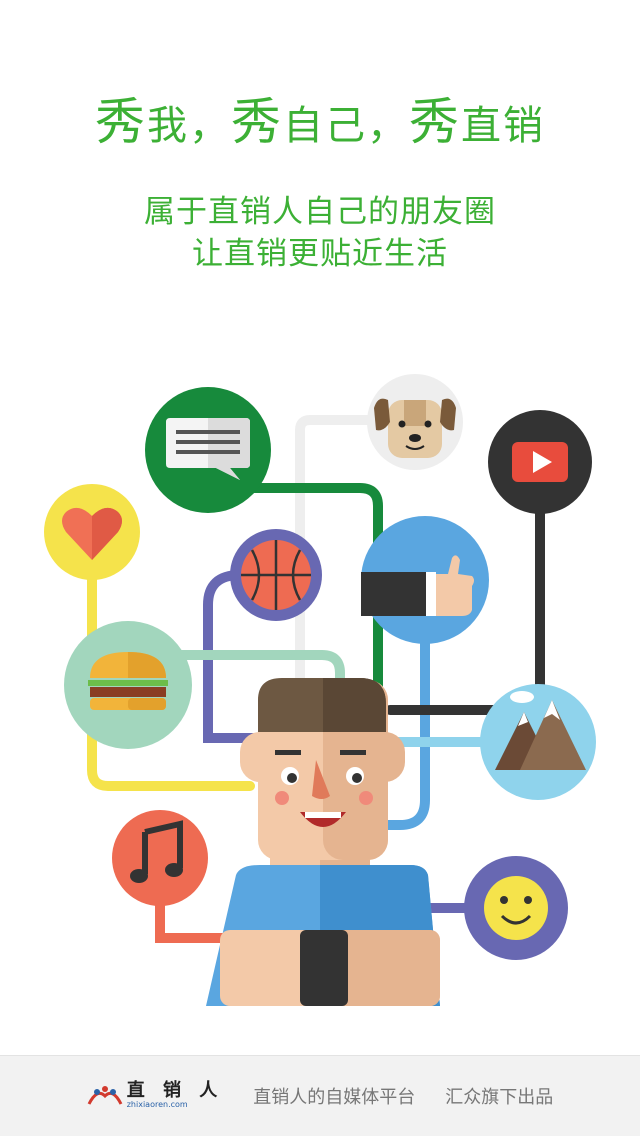 The height and width of the screenshot is (1136, 640). Describe the element at coordinates (276, 575) in the screenshot. I see `basketball-icon` at that location.